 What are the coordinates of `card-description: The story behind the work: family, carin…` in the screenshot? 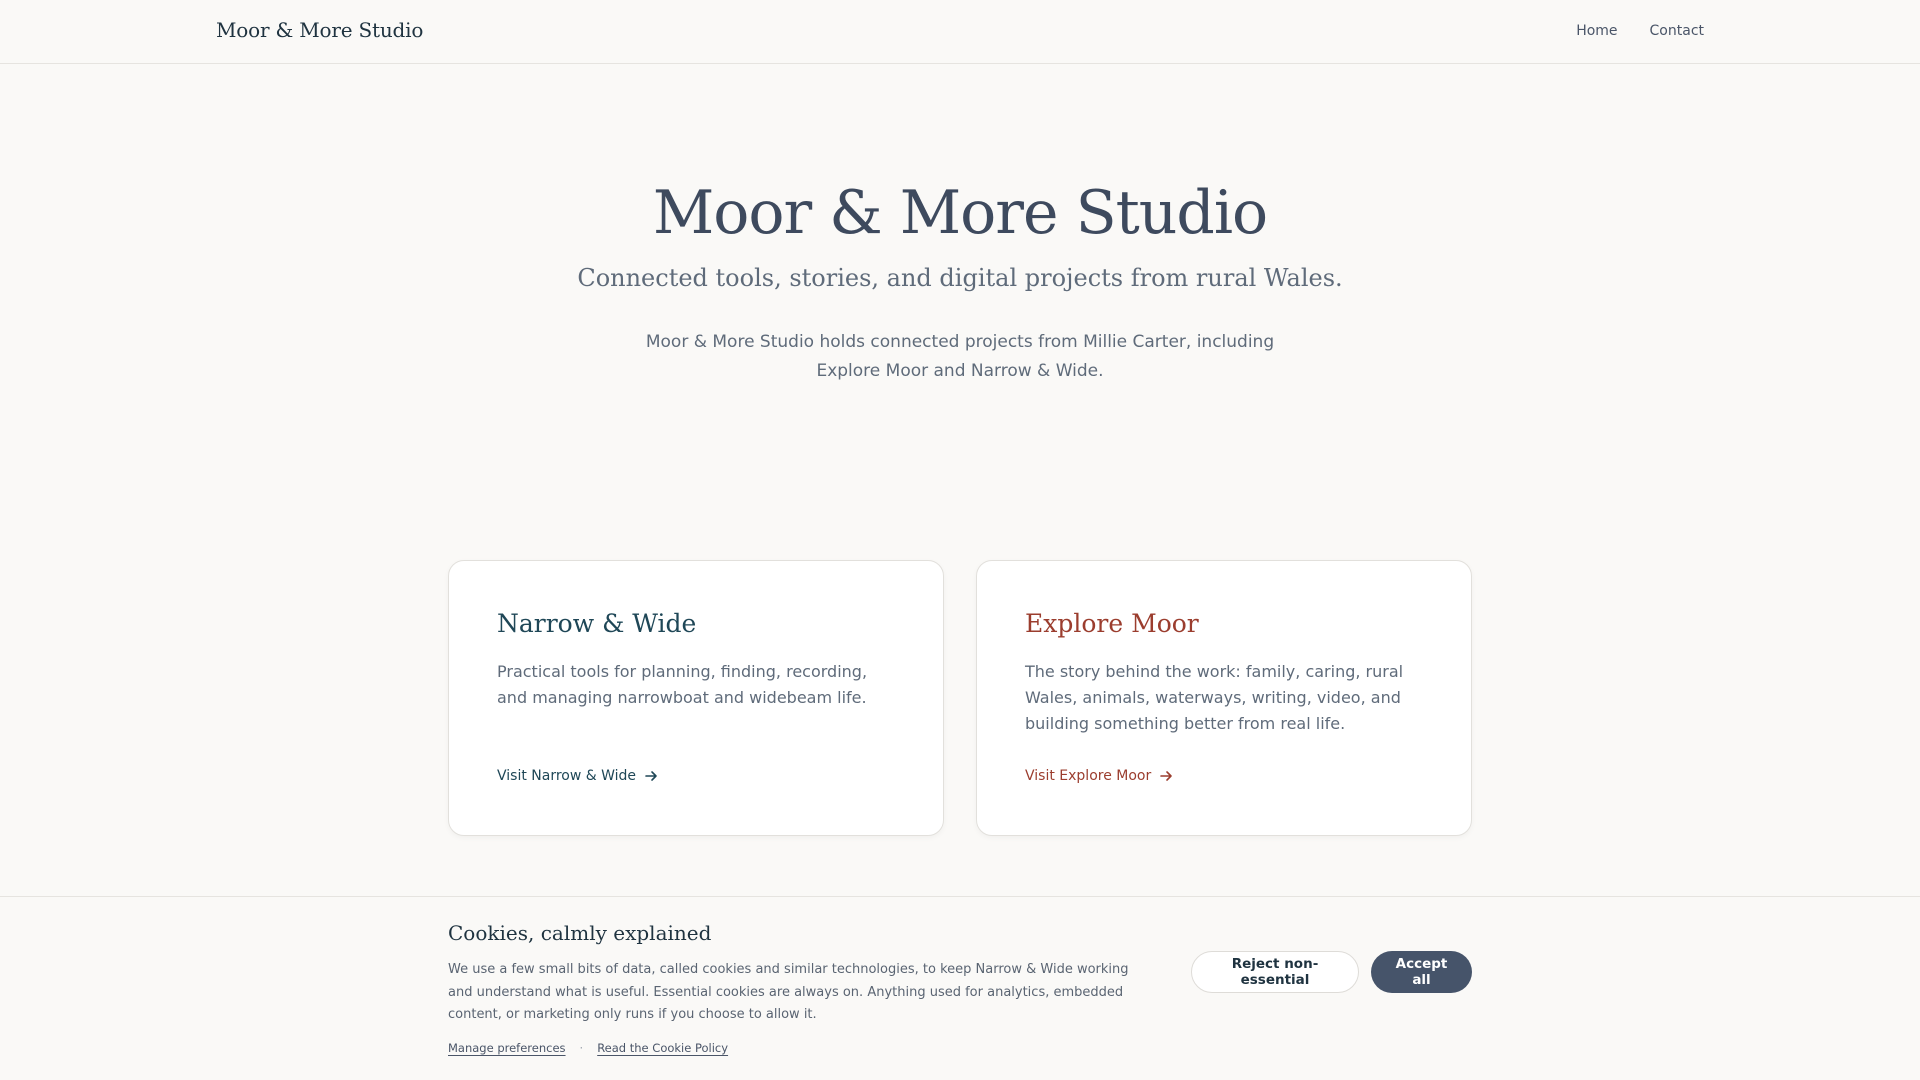 It's located at (1214, 697).